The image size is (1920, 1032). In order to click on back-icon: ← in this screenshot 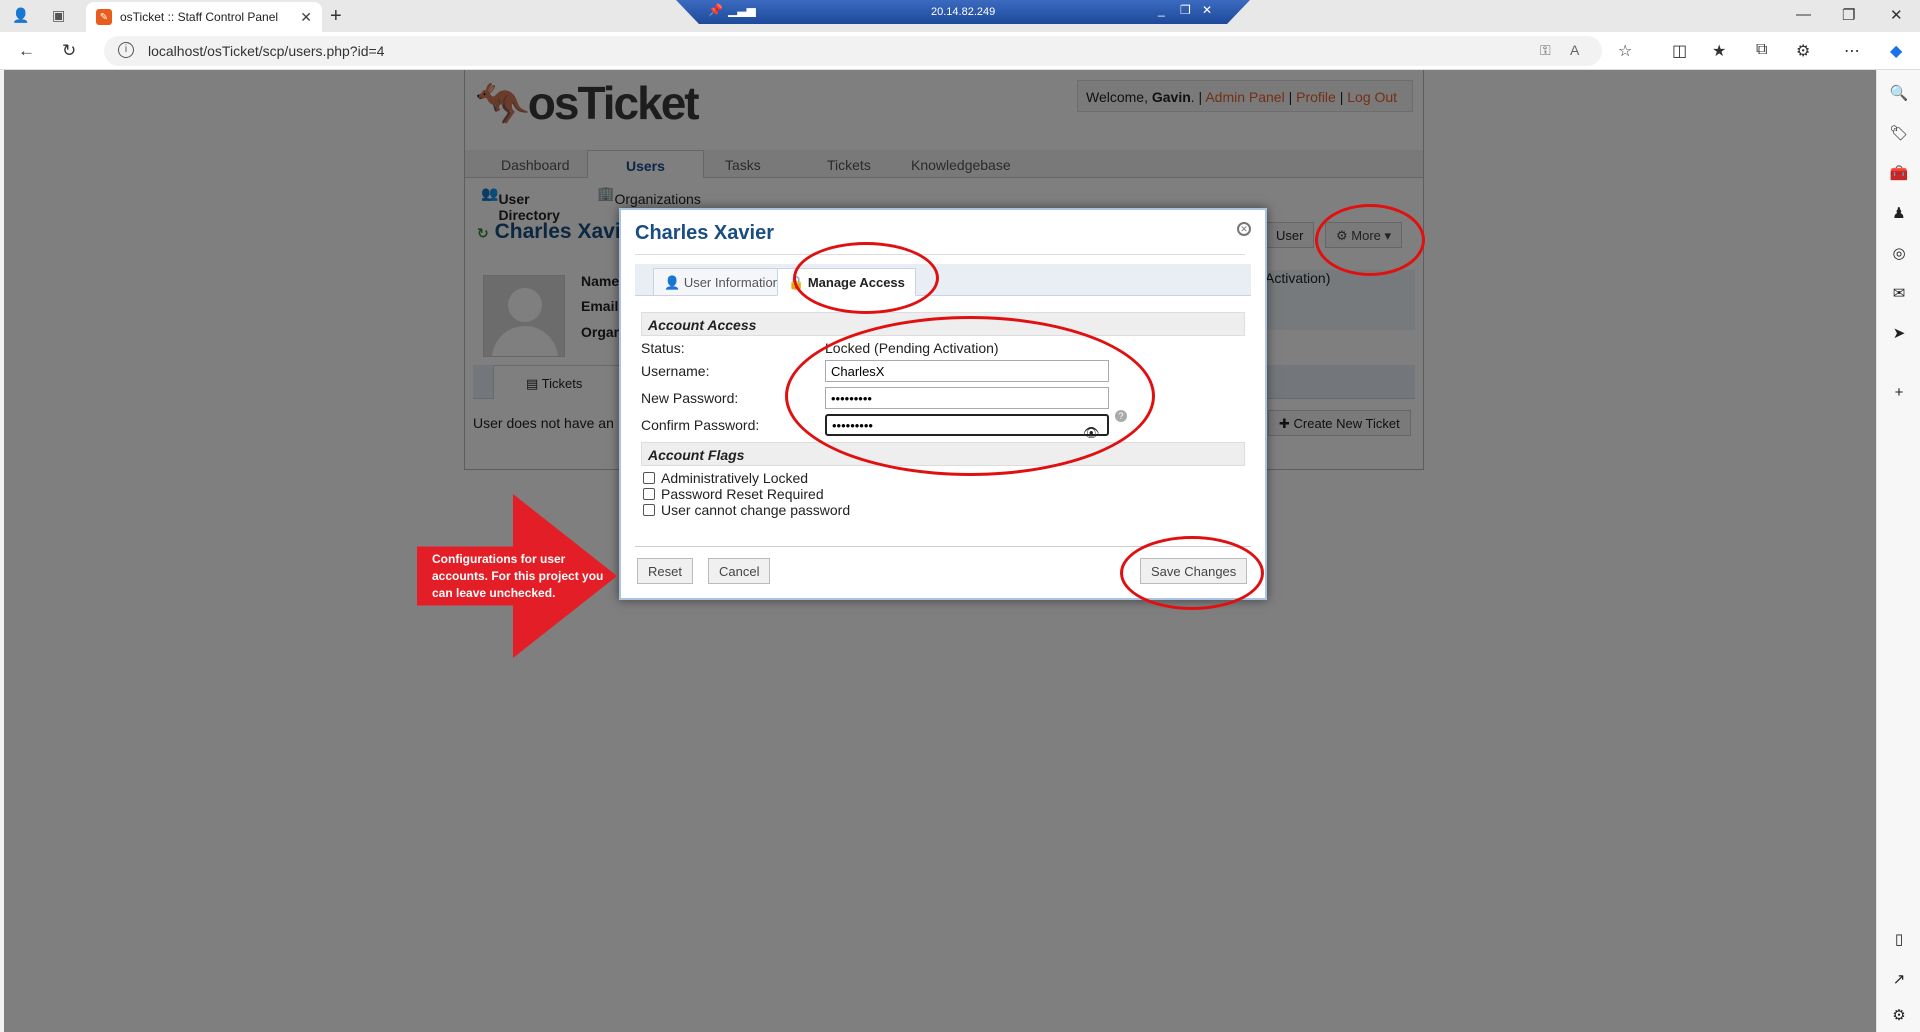, I will do `click(26, 51)`.